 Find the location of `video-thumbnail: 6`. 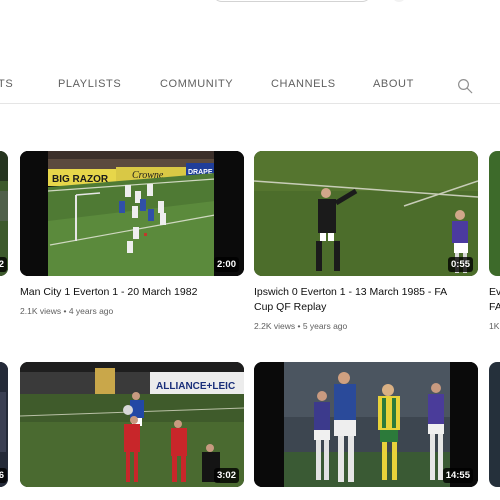

video-thumbnail: 6 is located at coordinates (4, 424).